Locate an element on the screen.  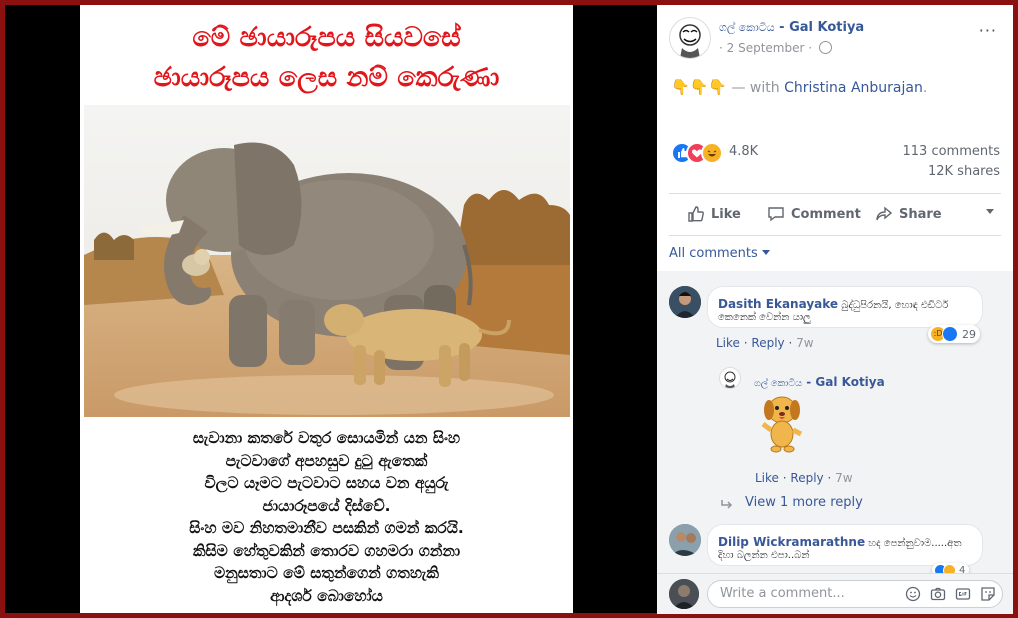
all-comments-label: All comments is located at coordinates (713, 253).